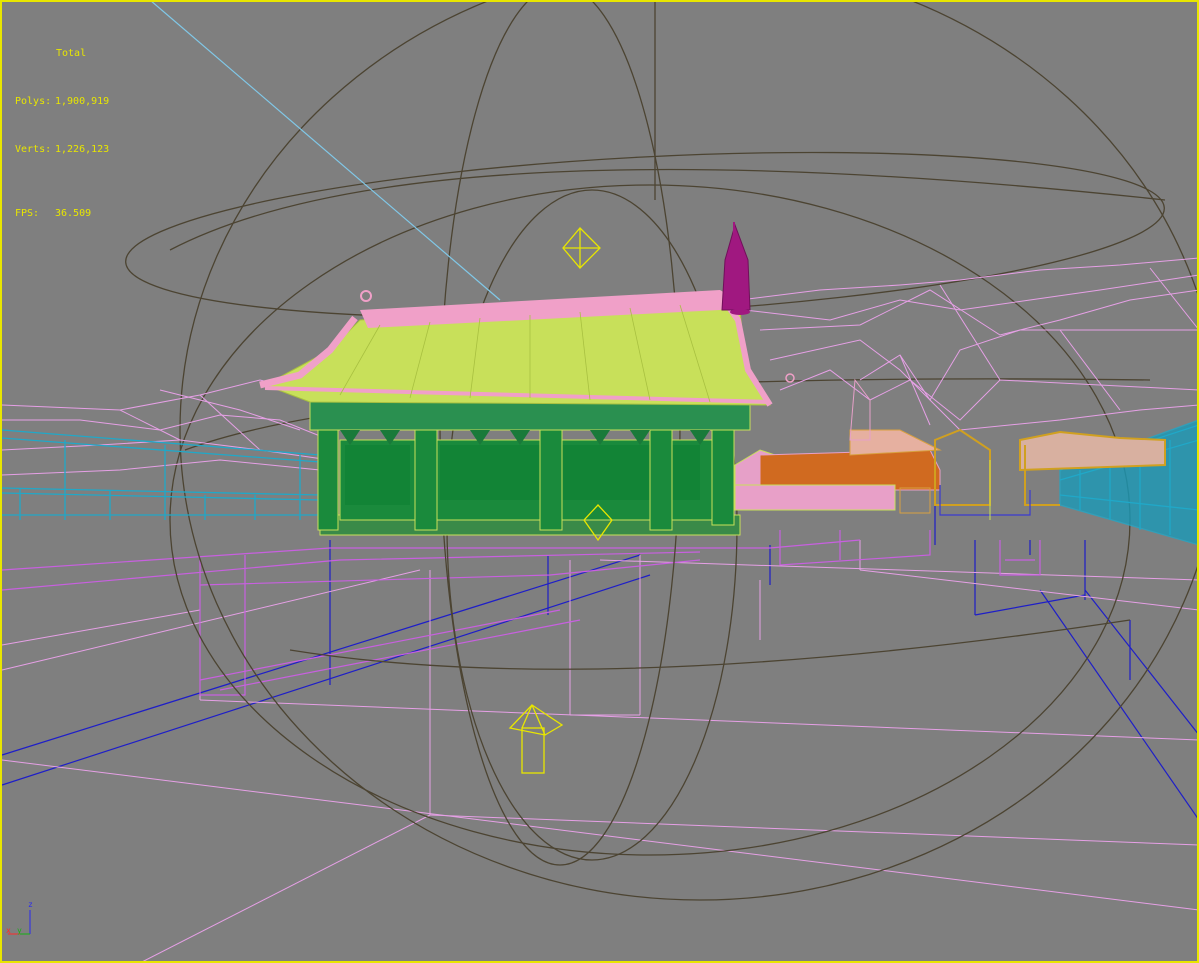 The image size is (1199, 963). I want to click on verts-value: 1,226,123, so click(82, 149).